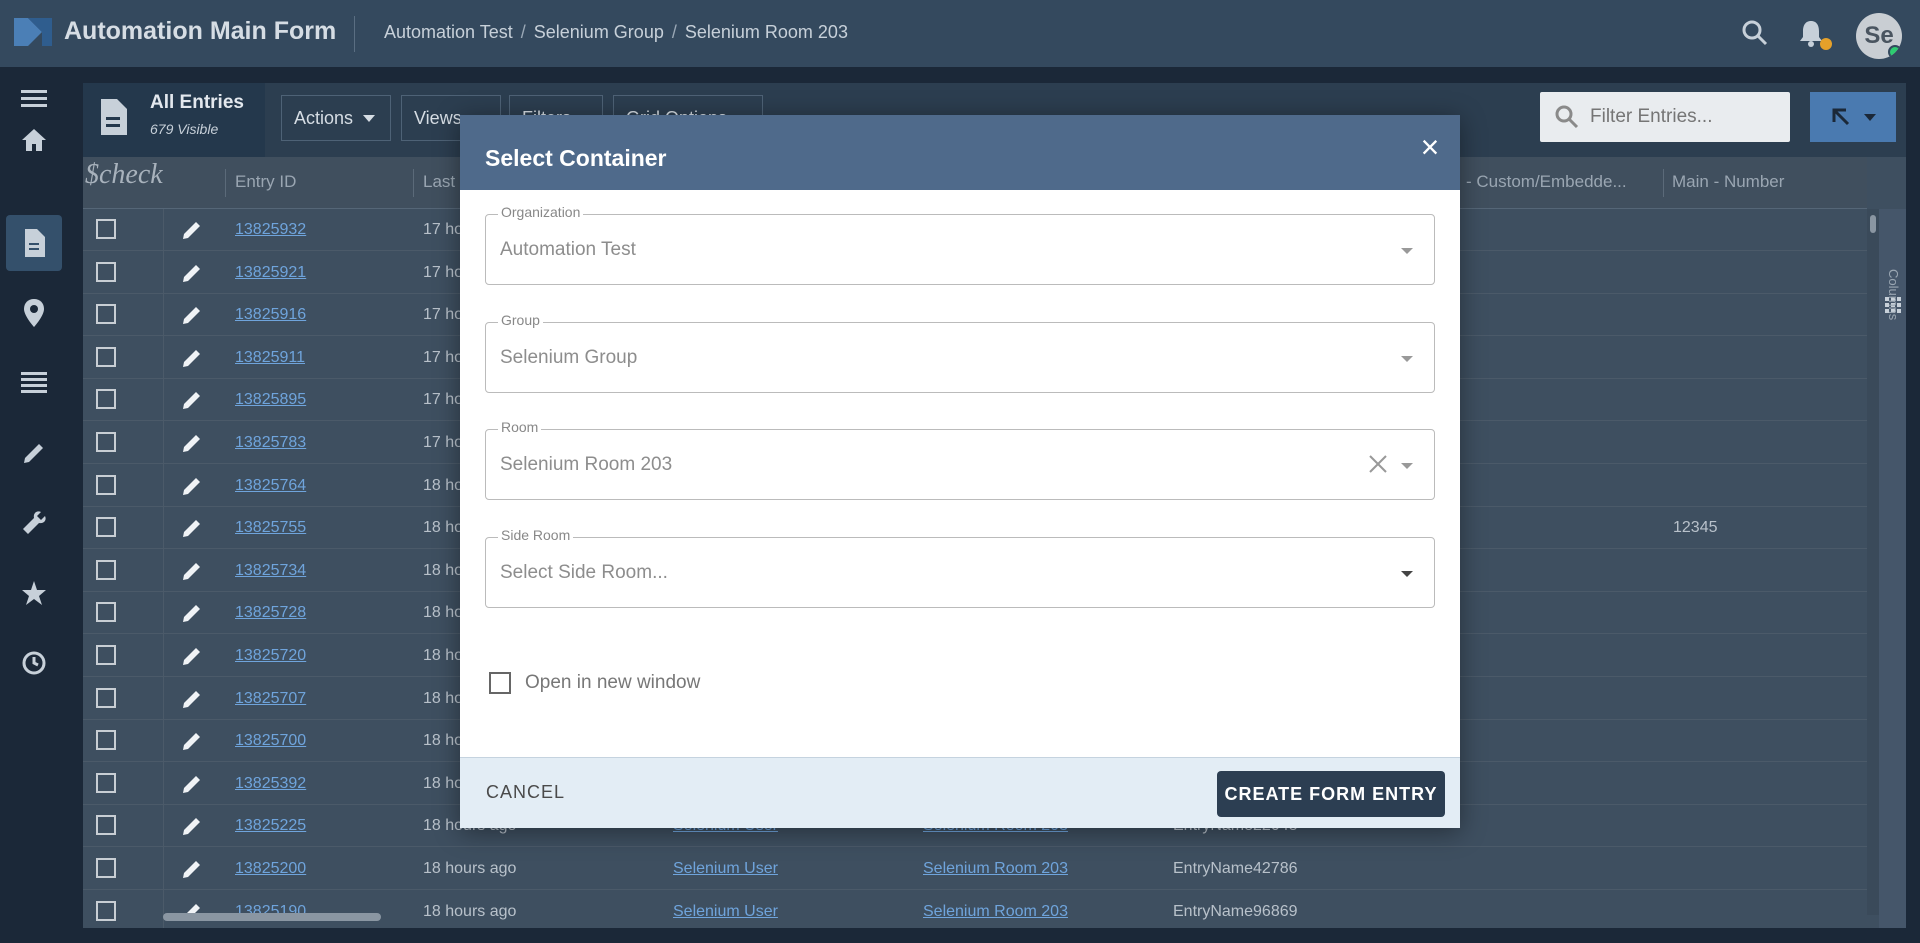  Describe the element at coordinates (270, 741) in the screenshot. I see `entry-id-link: 13825700` at that location.